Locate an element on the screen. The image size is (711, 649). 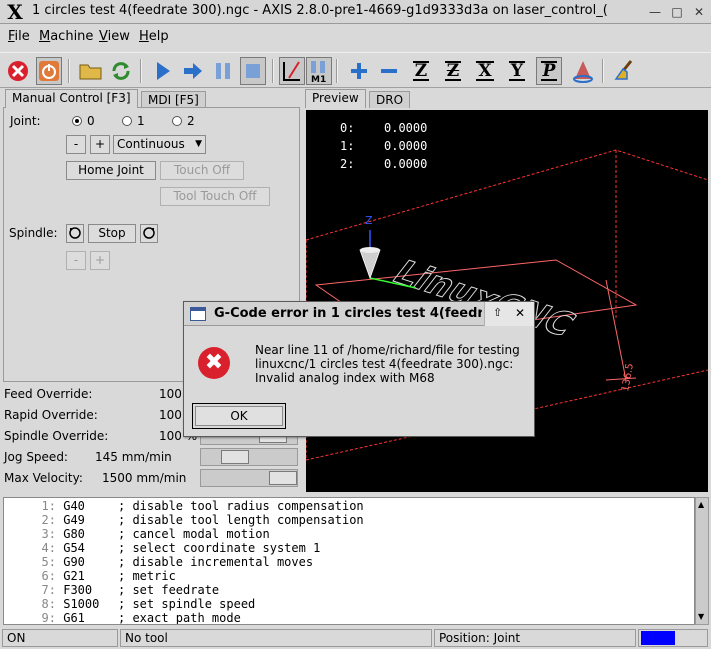
code-line: 3: G80 is located at coordinates (63, 534).